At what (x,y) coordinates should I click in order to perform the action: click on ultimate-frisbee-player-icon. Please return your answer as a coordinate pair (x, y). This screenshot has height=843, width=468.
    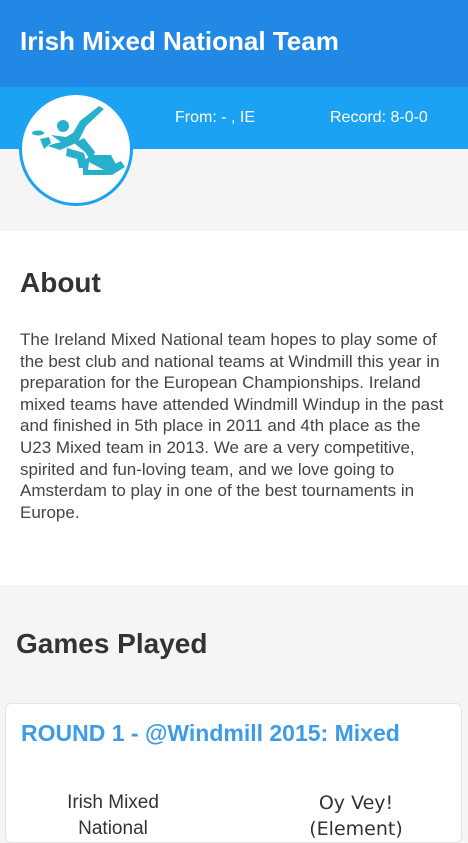
    Looking at the image, I should click on (78, 140).